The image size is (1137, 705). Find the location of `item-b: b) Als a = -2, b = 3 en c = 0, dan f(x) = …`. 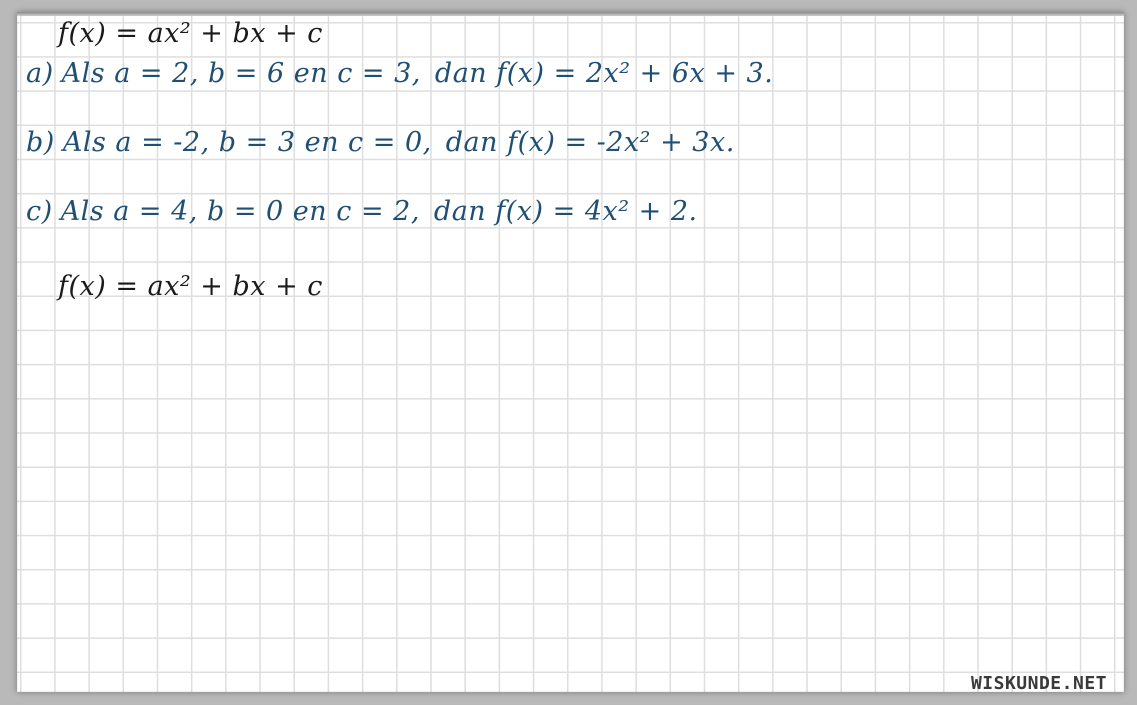

item-b: b) Als a = -2, b = 3 en c = 0, dan f(x) = … is located at coordinates (380, 142).